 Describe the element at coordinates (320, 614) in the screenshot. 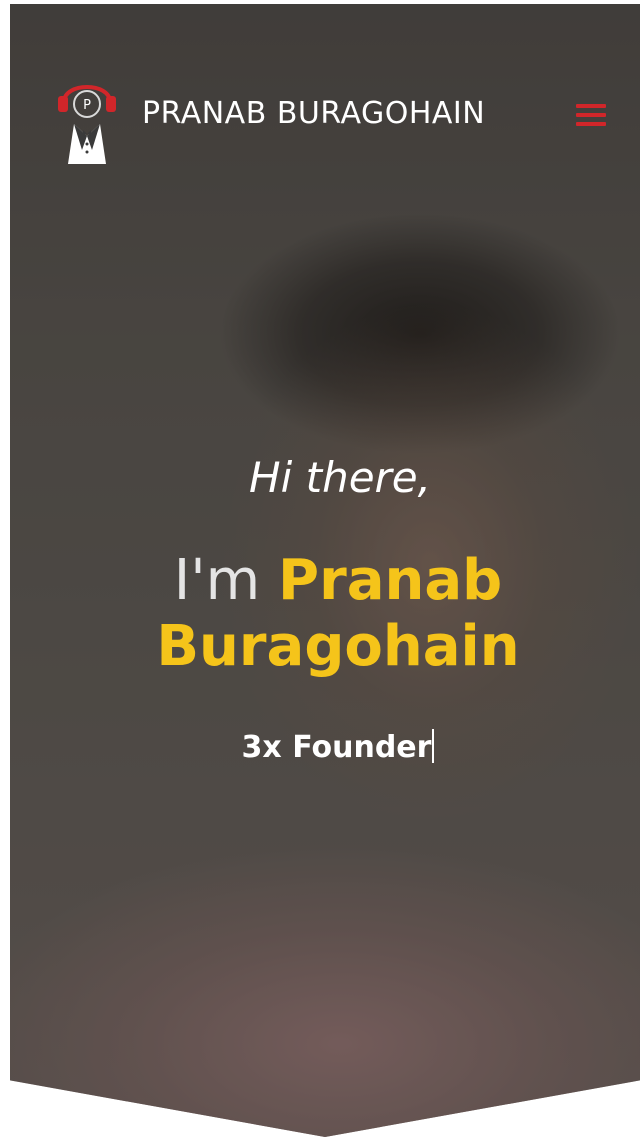

I see `hero-headline: I'm Pranab Buragohain` at that location.